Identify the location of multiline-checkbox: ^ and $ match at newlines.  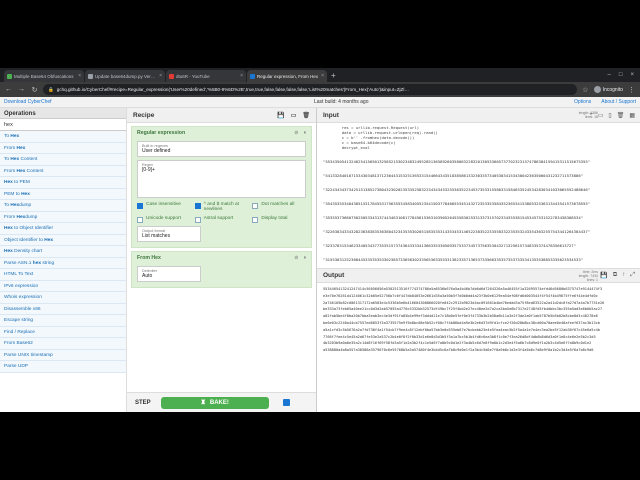
(221, 207).